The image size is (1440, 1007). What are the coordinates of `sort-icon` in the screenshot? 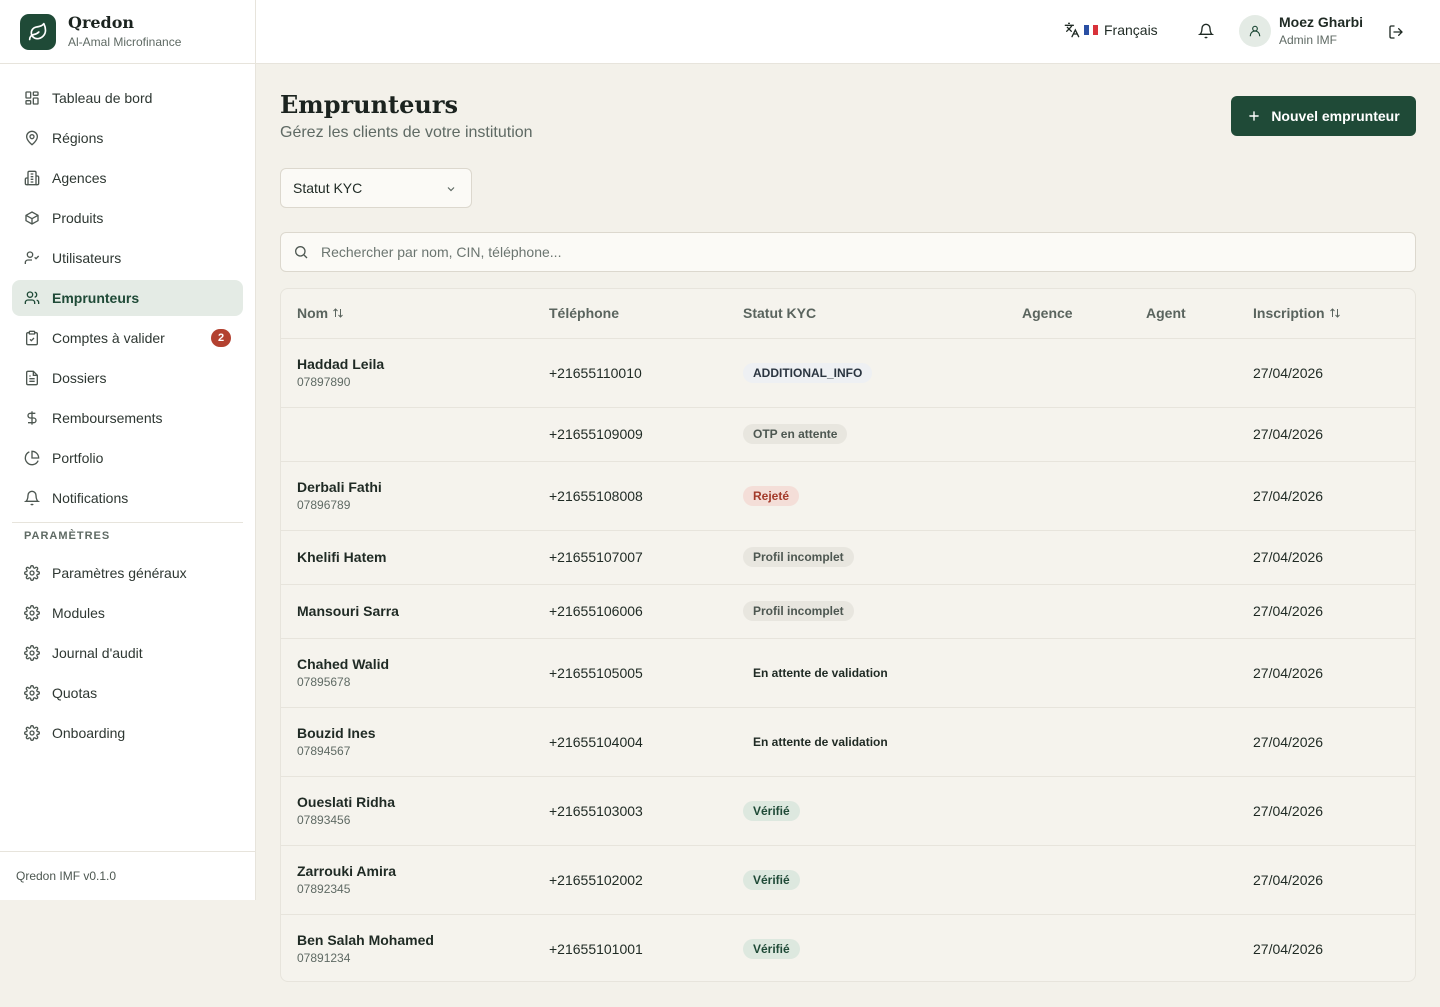 It's located at (1334, 313).